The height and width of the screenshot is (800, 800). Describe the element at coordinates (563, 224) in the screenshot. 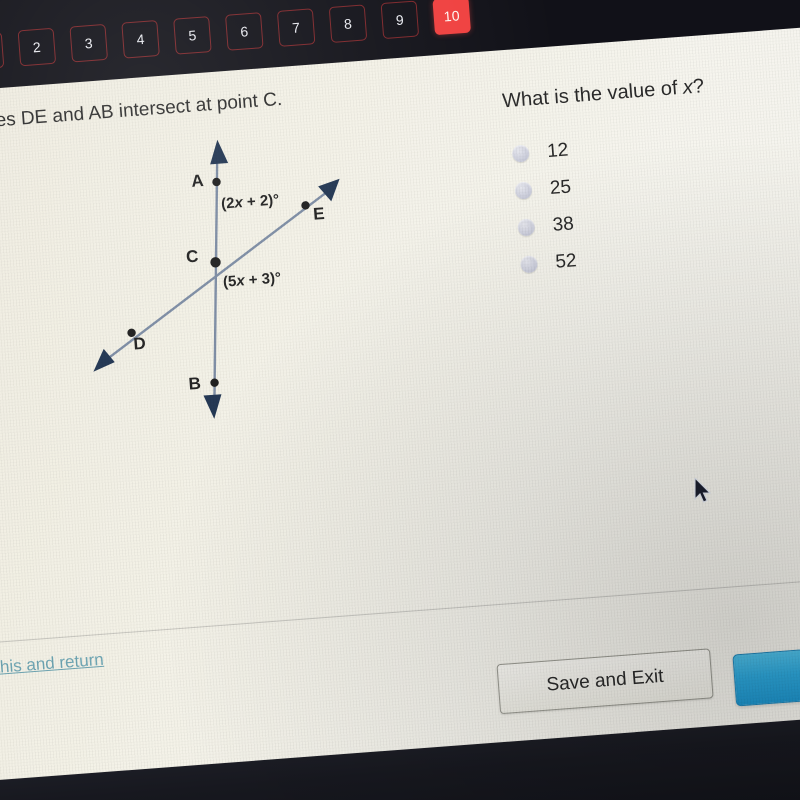

I see `answer-choice-label: 38` at that location.